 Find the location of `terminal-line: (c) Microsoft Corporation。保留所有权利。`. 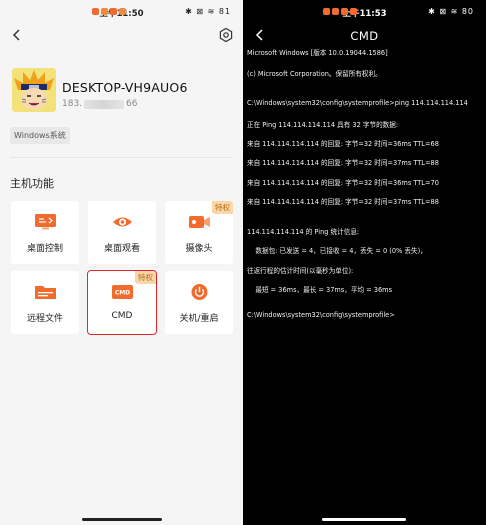

terminal-line: (c) Microsoft Corporation。保留所有权利。 is located at coordinates (314, 74).